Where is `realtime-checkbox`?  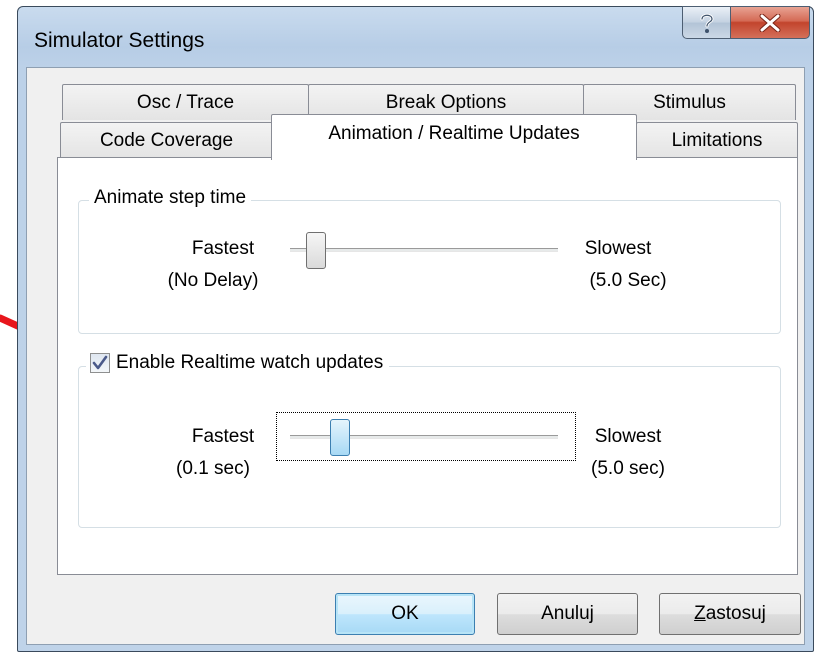
realtime-checkbox is located at coordinates (100, 363).